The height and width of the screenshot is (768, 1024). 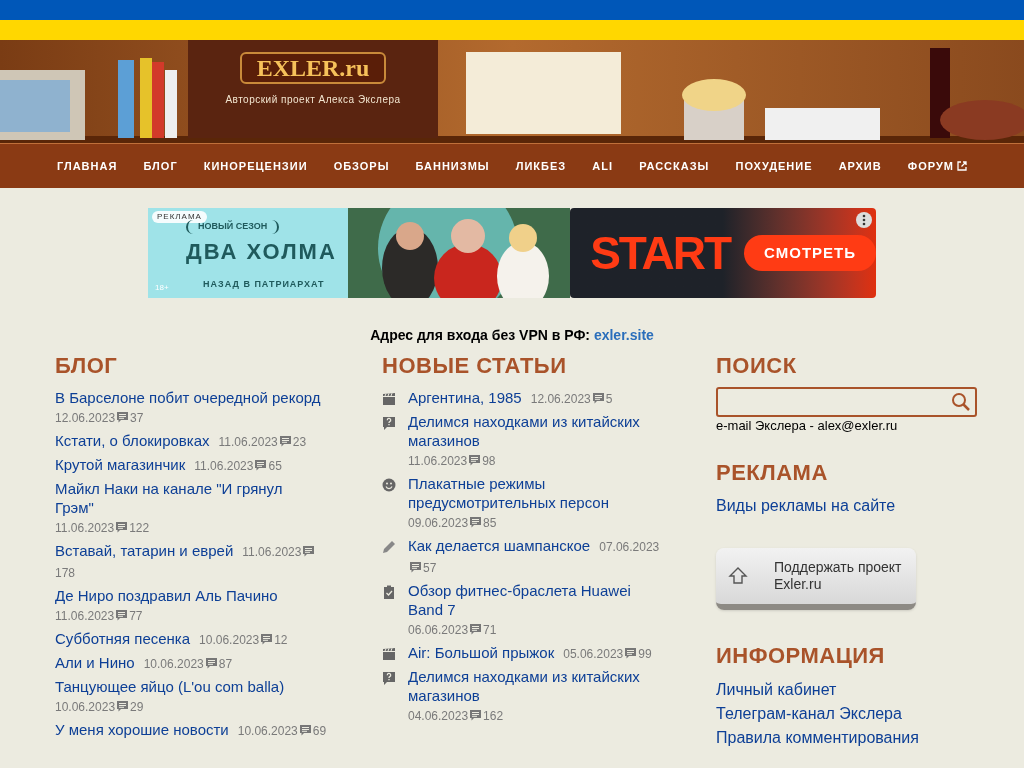 I want to click on post-date: 12.06.2023, so click(x=85, y=418).